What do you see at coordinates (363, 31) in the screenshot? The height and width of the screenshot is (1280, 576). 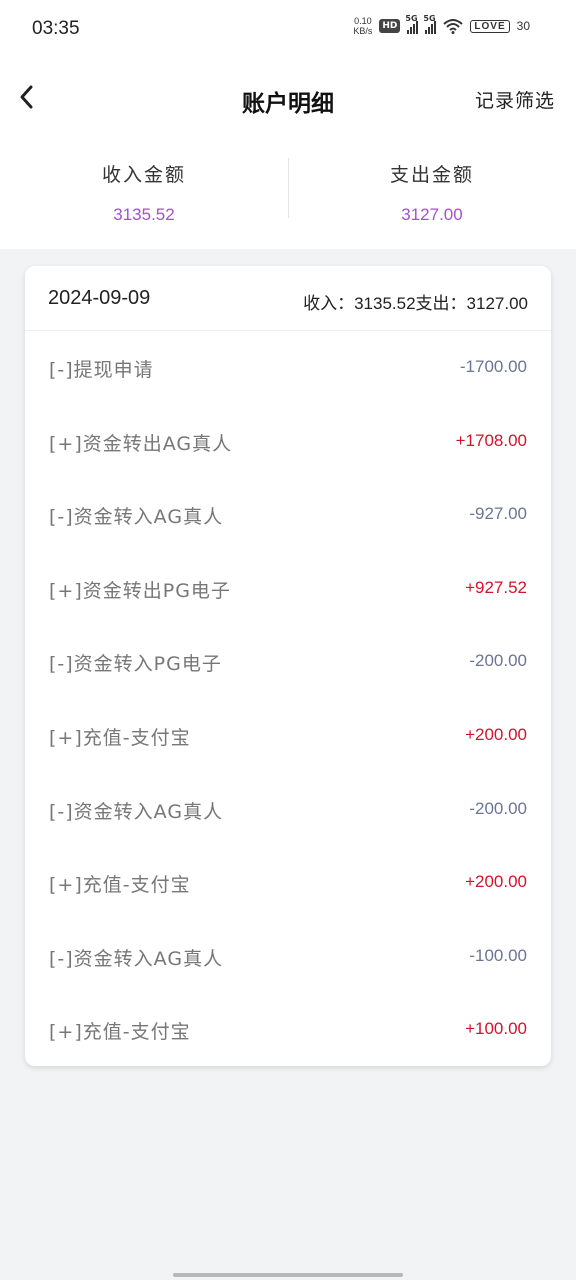 I see `network-speed-unit: KB/s` at bounding box center [363, 31].